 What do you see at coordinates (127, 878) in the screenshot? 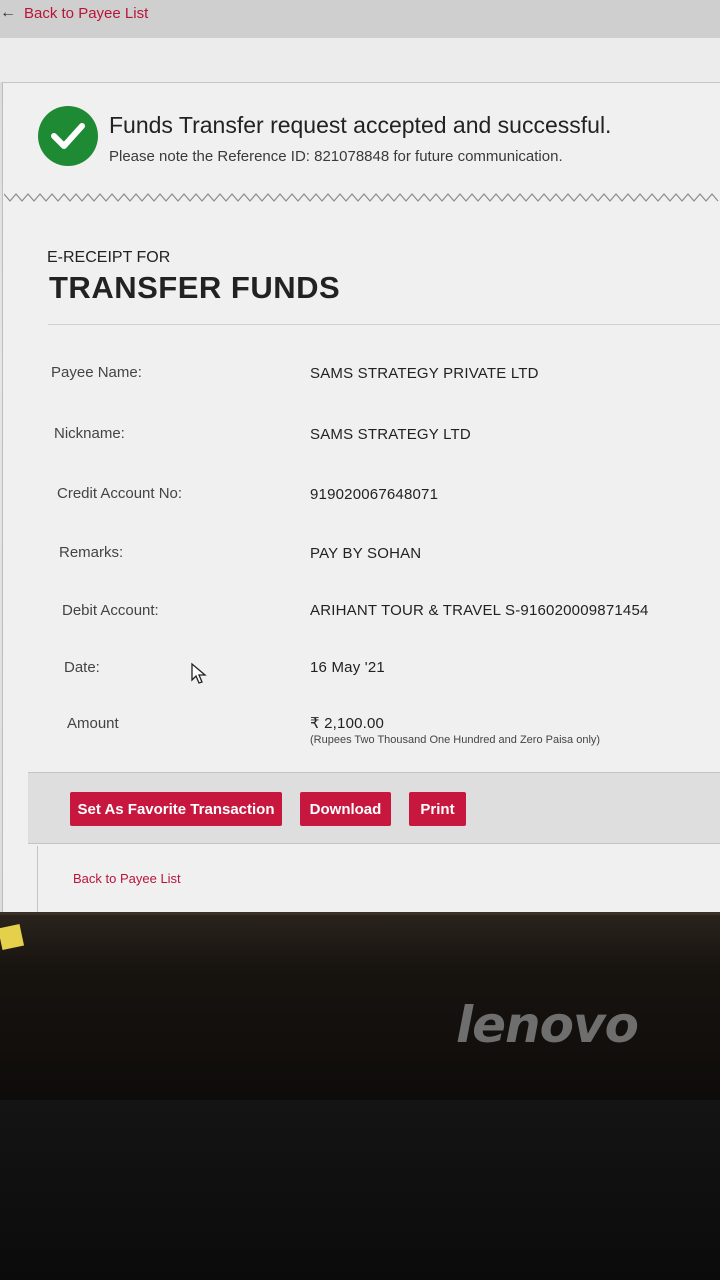
I see `back-to-payee-list-link-bottom: Back to Payee List` at bounding box center [127, 878].